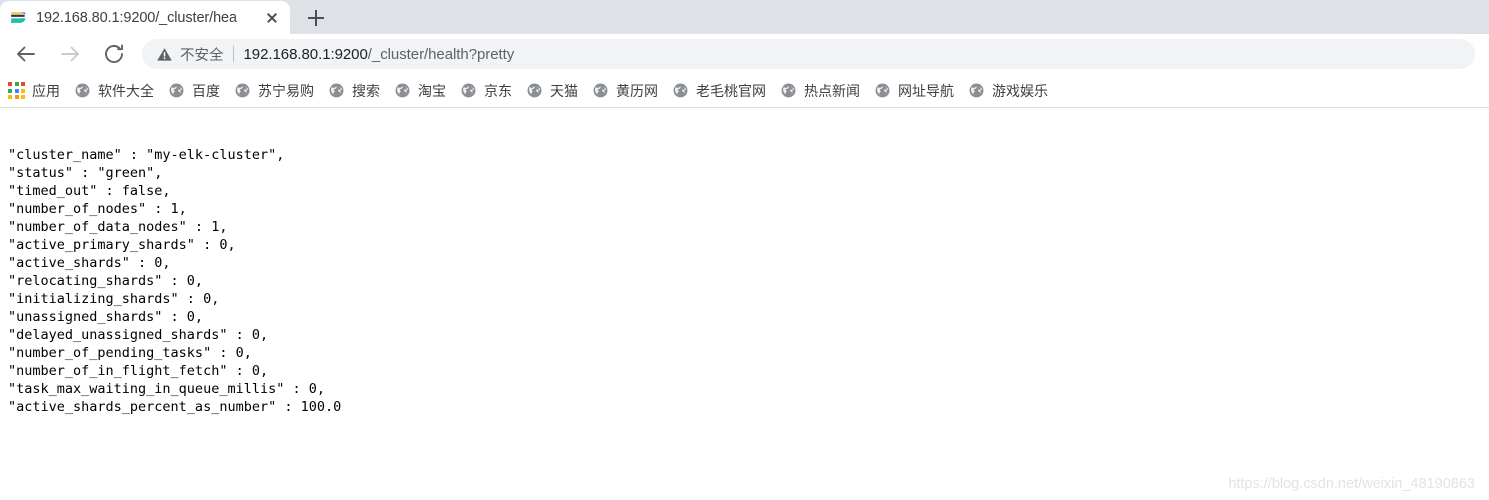 This screenshot has width=1489, height=500. What do you see at coordinates (637, 90) in the screenshot?
I see `bookmark-label: 黄历网` at bounding box center [637, 90].